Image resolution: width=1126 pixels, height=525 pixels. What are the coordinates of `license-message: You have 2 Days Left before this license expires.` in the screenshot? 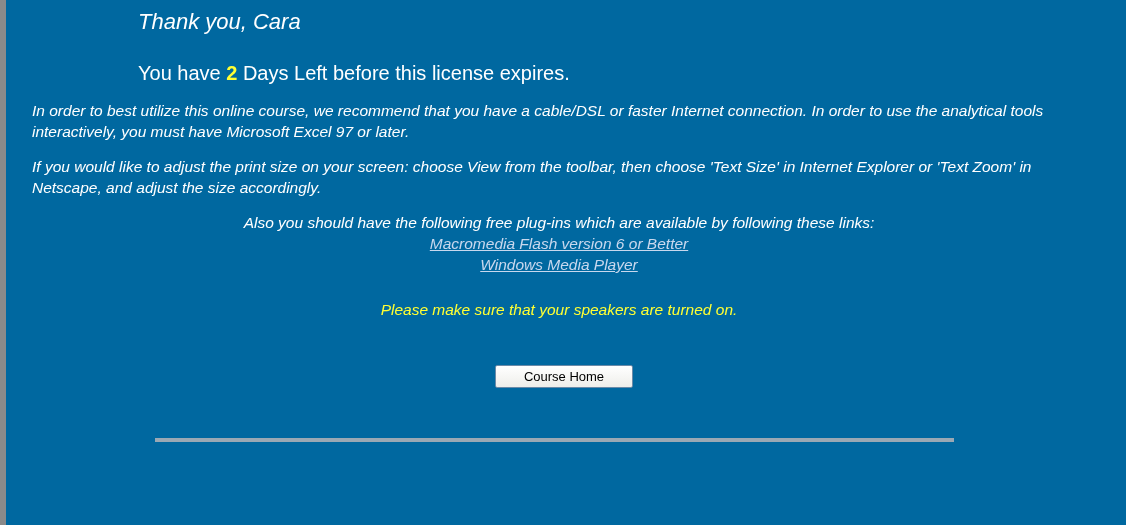 It's located at (354, 73).